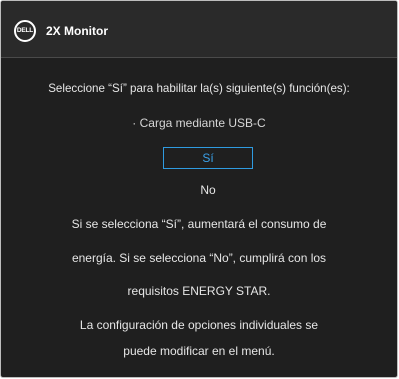 This screenshot has height=379, width=399. I want to click on info-text-line-5: puede modificar en el menú., so click(199, 351).